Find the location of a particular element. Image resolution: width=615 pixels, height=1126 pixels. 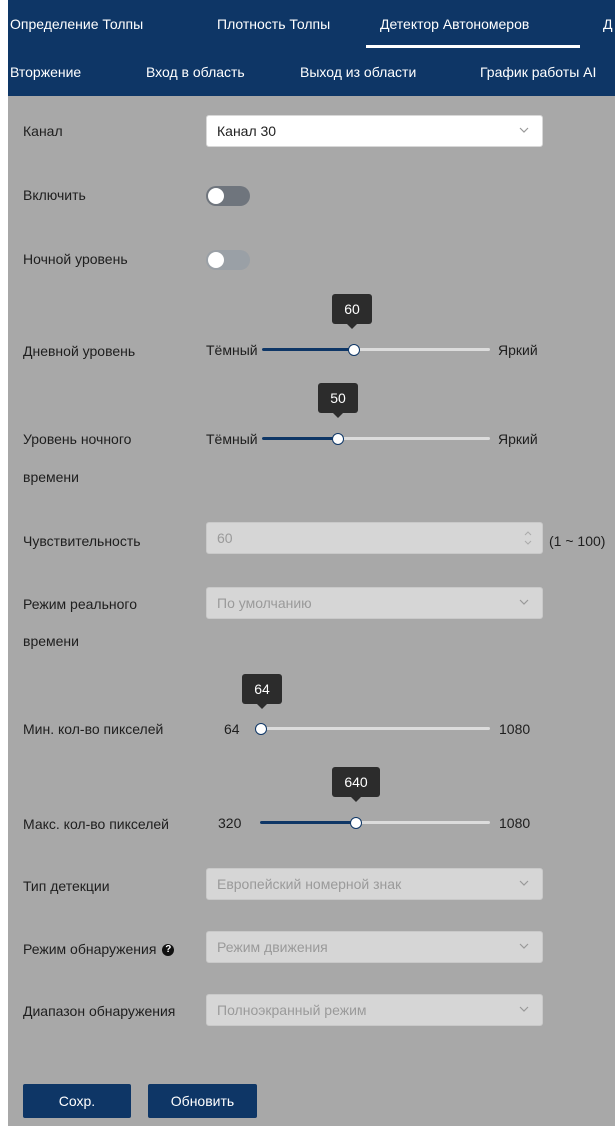

max-pixels-fill is located at coordinates (308, 822).